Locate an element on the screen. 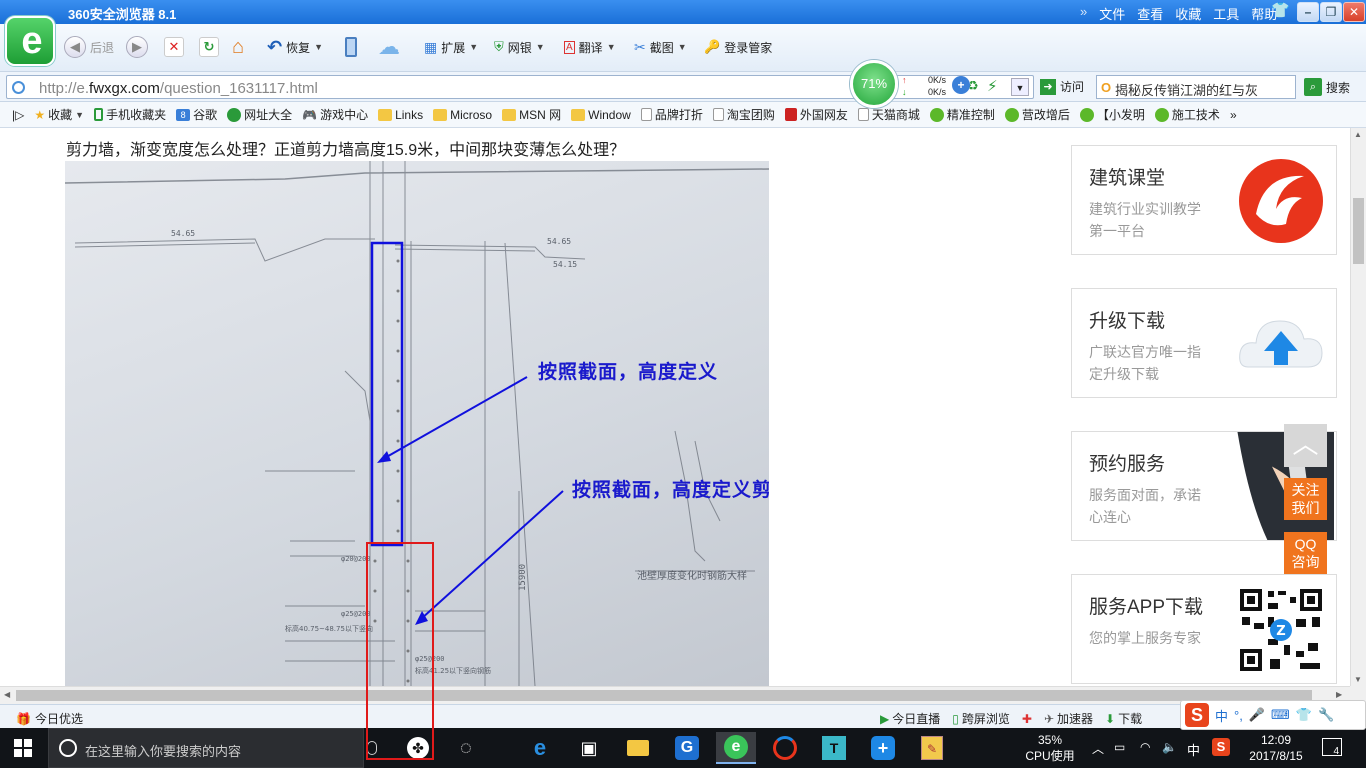 The image size is (1366, 768). back-to-top-button: ︿ is located at coordinates (1305, 445).